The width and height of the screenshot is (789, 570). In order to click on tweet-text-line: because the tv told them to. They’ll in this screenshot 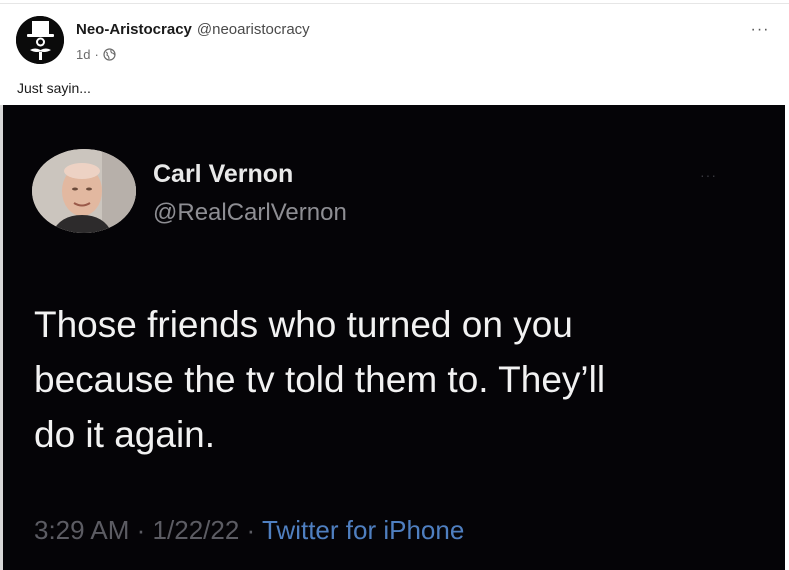, I will do `click(320, 379)`.